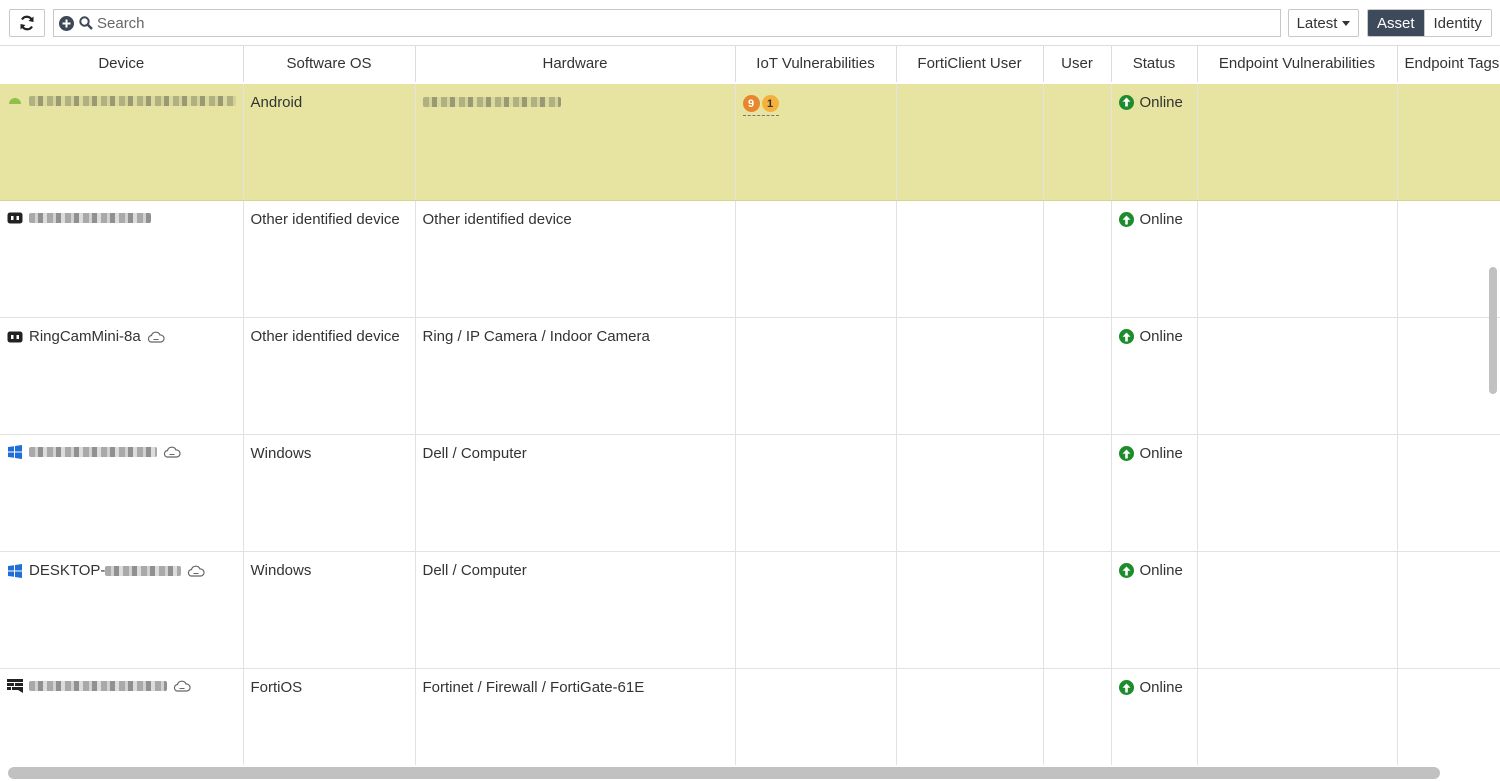  I want to click on column-header-device: Device, so click(122, 64).